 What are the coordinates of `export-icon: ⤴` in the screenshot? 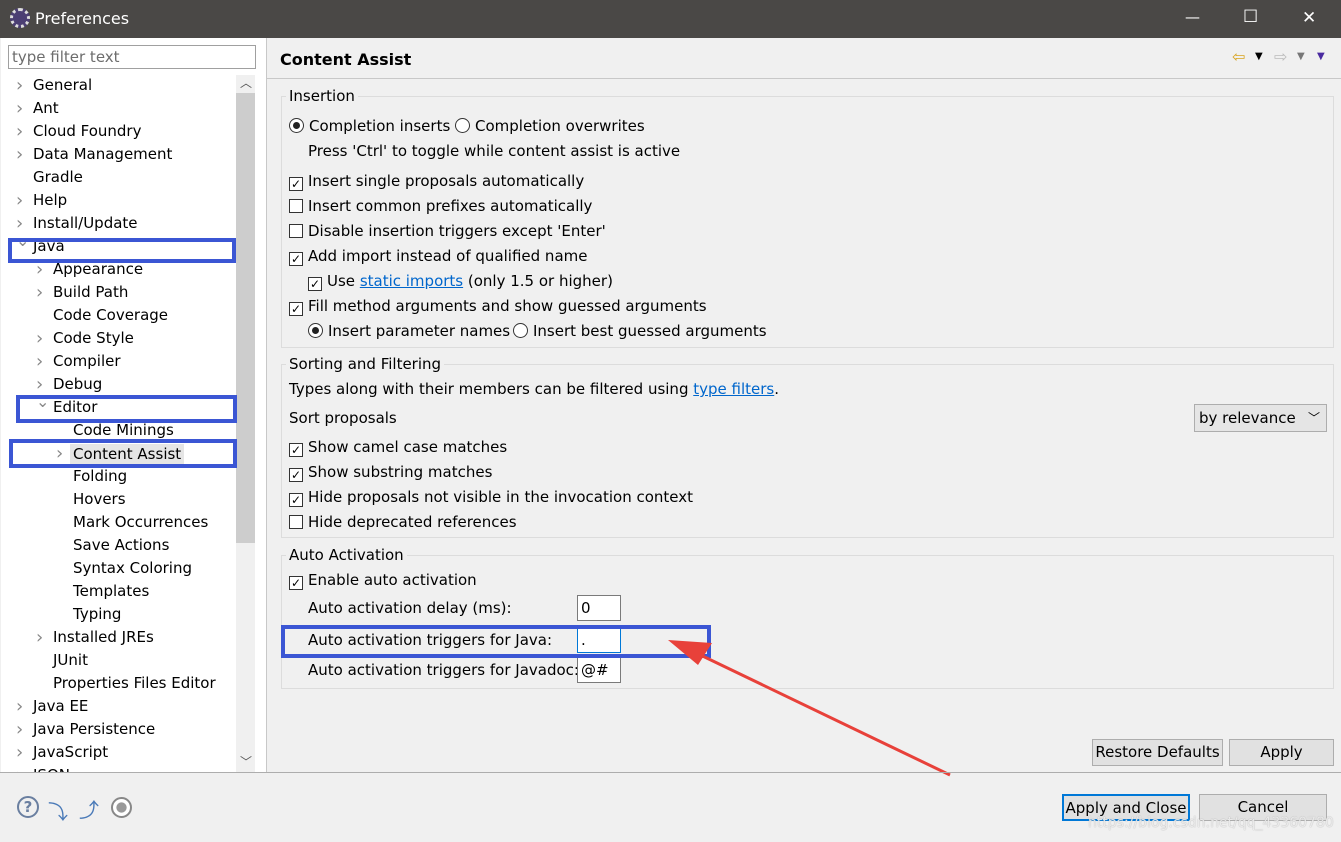 It's located at (89, 808).